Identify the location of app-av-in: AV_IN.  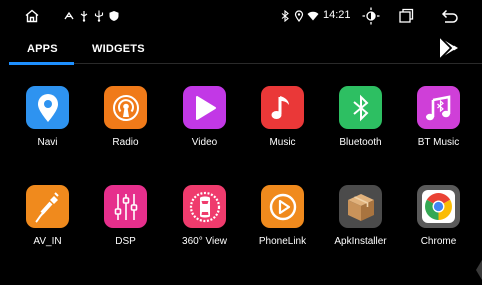
(46, 225).